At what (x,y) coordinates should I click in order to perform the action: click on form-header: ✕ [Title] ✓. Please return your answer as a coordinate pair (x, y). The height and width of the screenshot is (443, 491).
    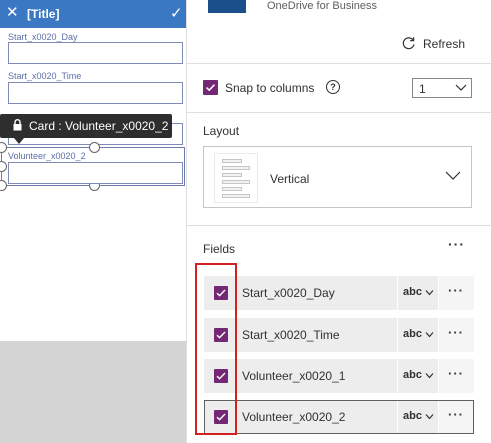
    Looking at the image, I should click on (93, 14).